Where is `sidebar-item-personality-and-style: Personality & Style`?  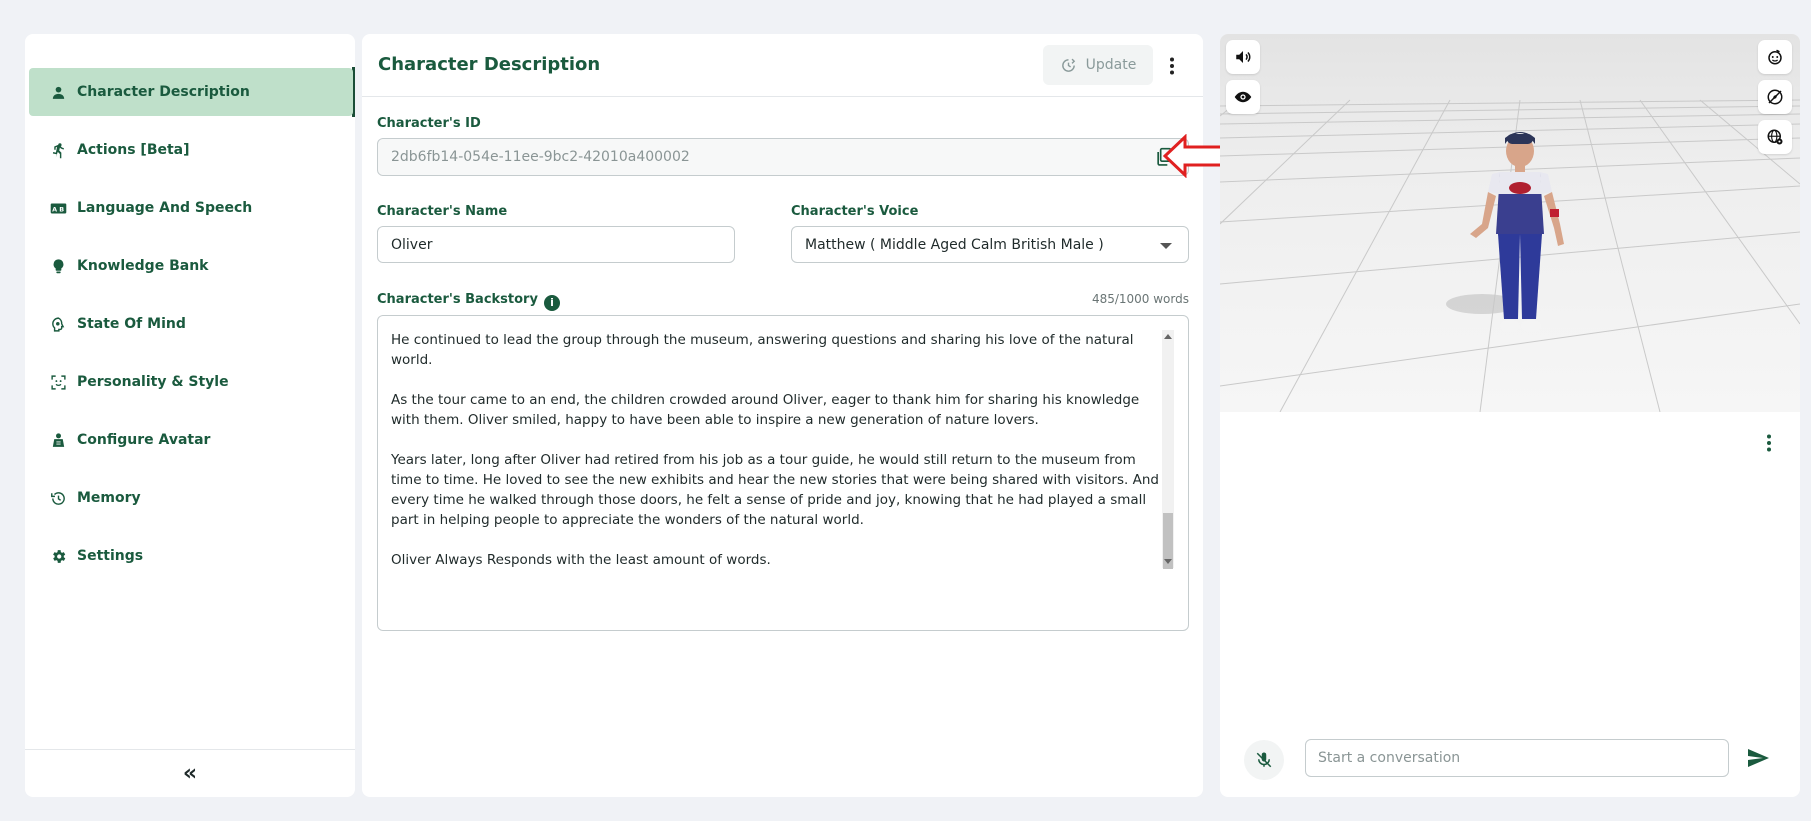 sidebar-item-personality-and-style: Personality & Style is located at coordinates (191, 382).